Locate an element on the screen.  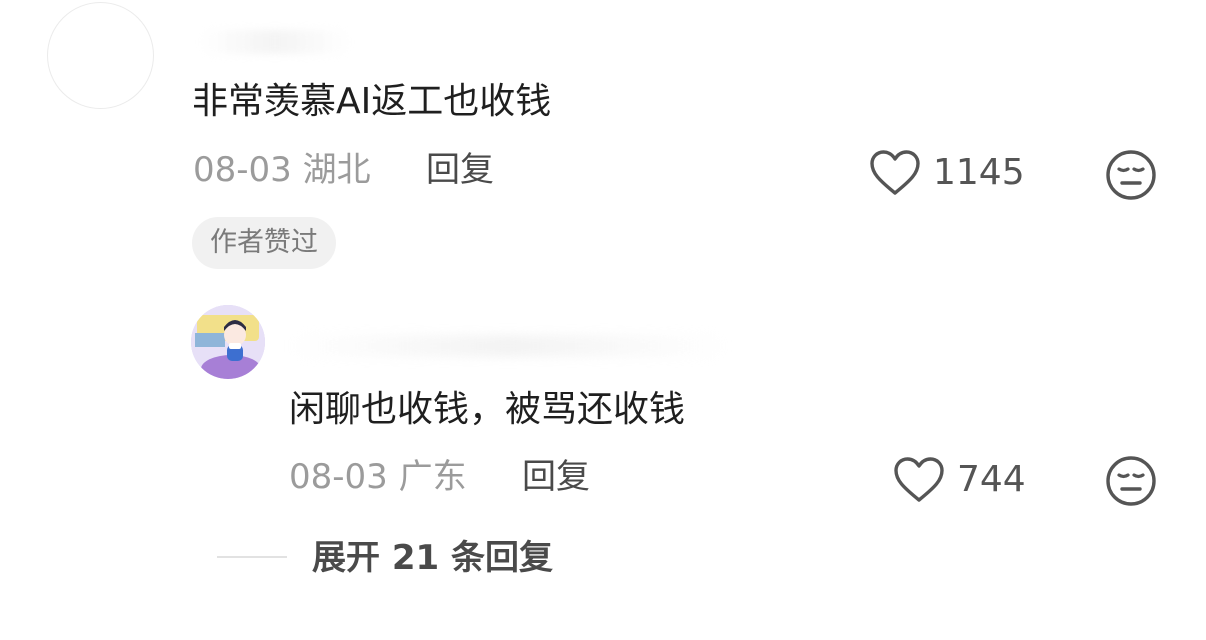
comment-location: 湖北 is located at coordinates (336, 170).